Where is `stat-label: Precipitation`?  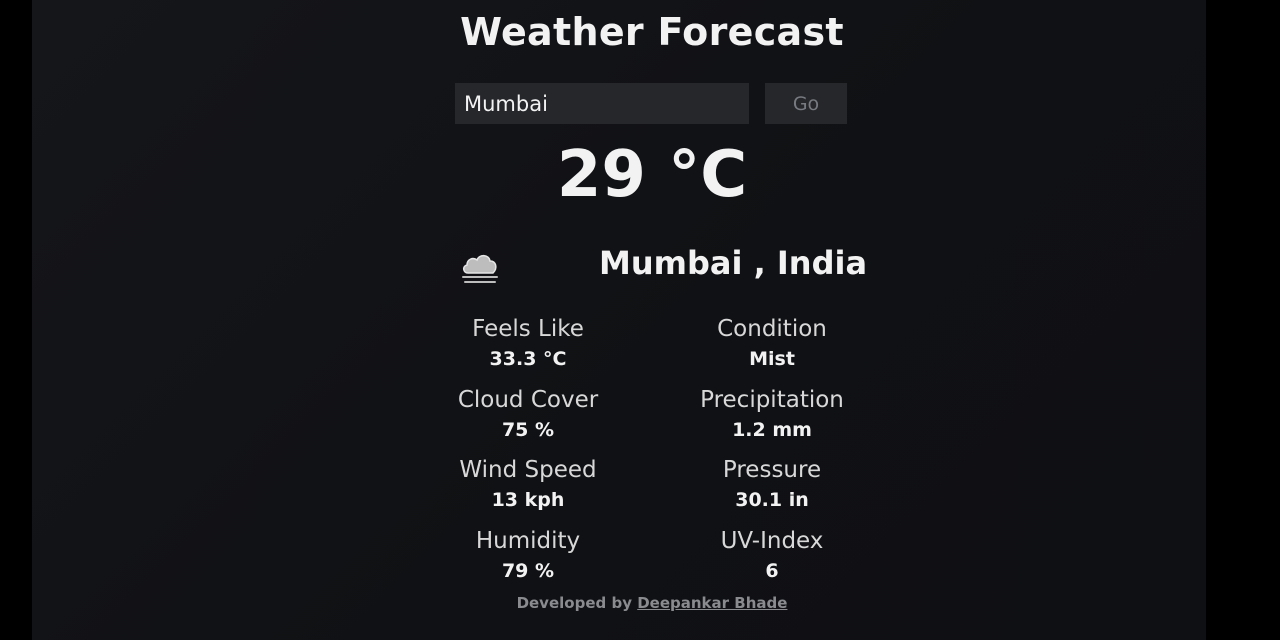
stat-label: Precipitation is located at coordinates (772, 400).